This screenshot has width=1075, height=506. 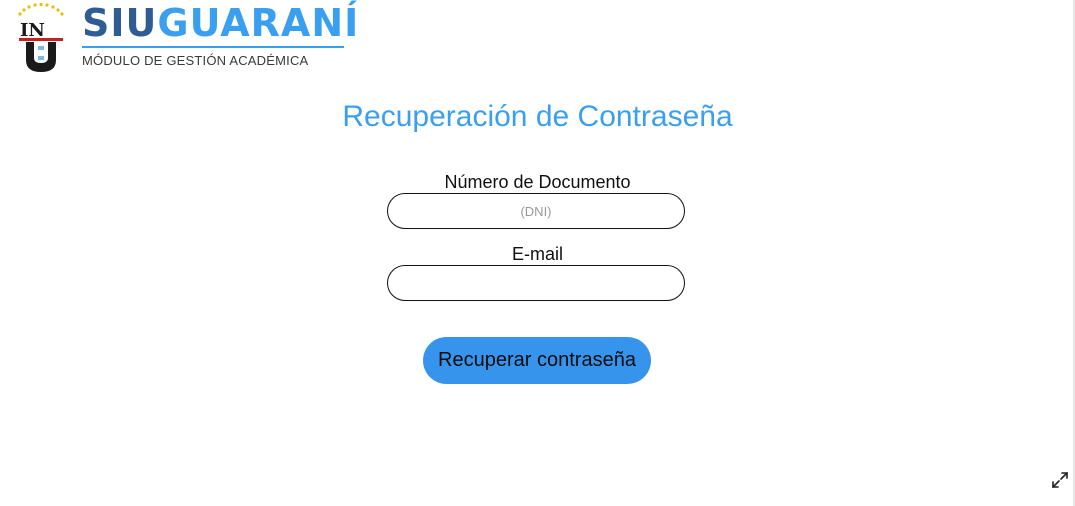 What do you see at coordinates (32, 30) in the screenshot?
I see `svg-text: IN` at bounding box center [32, 30].